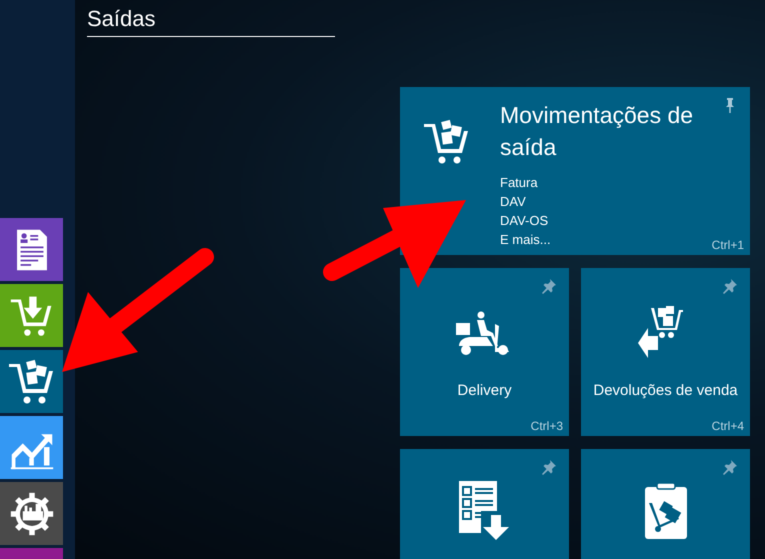  What do you see at coordinates (211, 21) in the screenshot?
I see `page-title: Saídas` at bounding box center [211, 21].